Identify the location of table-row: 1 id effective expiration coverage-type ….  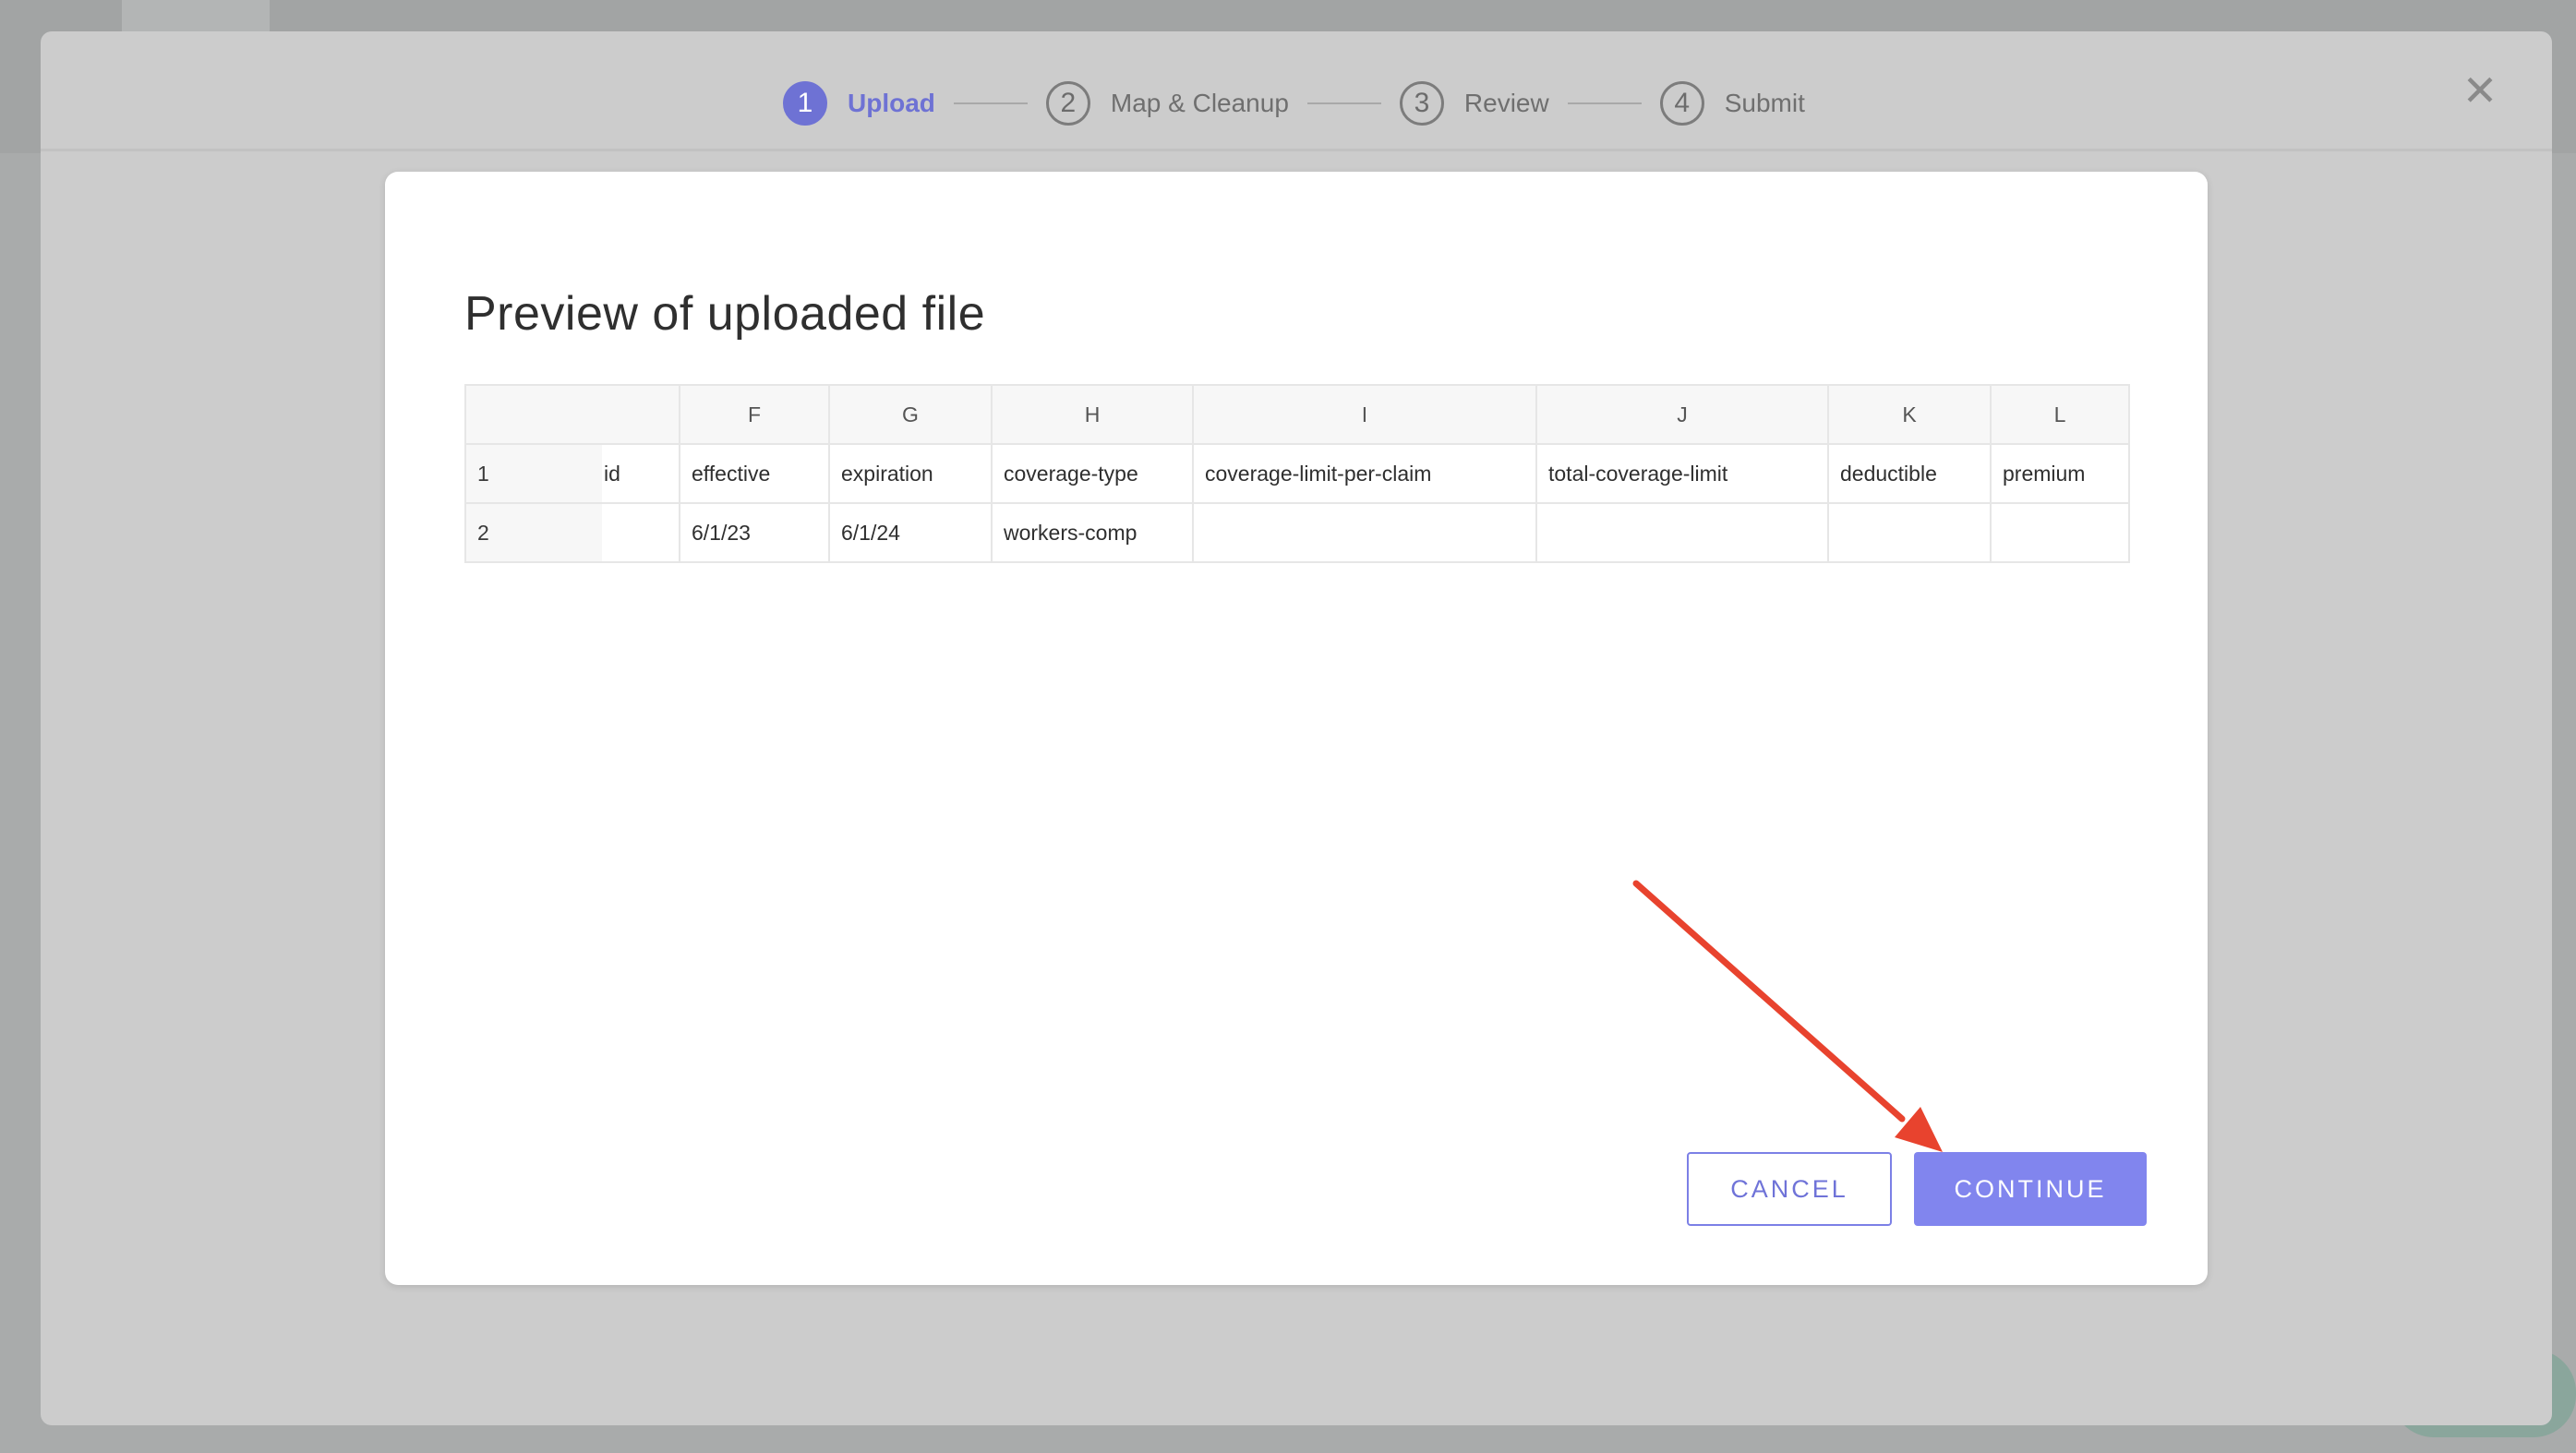
(1297, 474).